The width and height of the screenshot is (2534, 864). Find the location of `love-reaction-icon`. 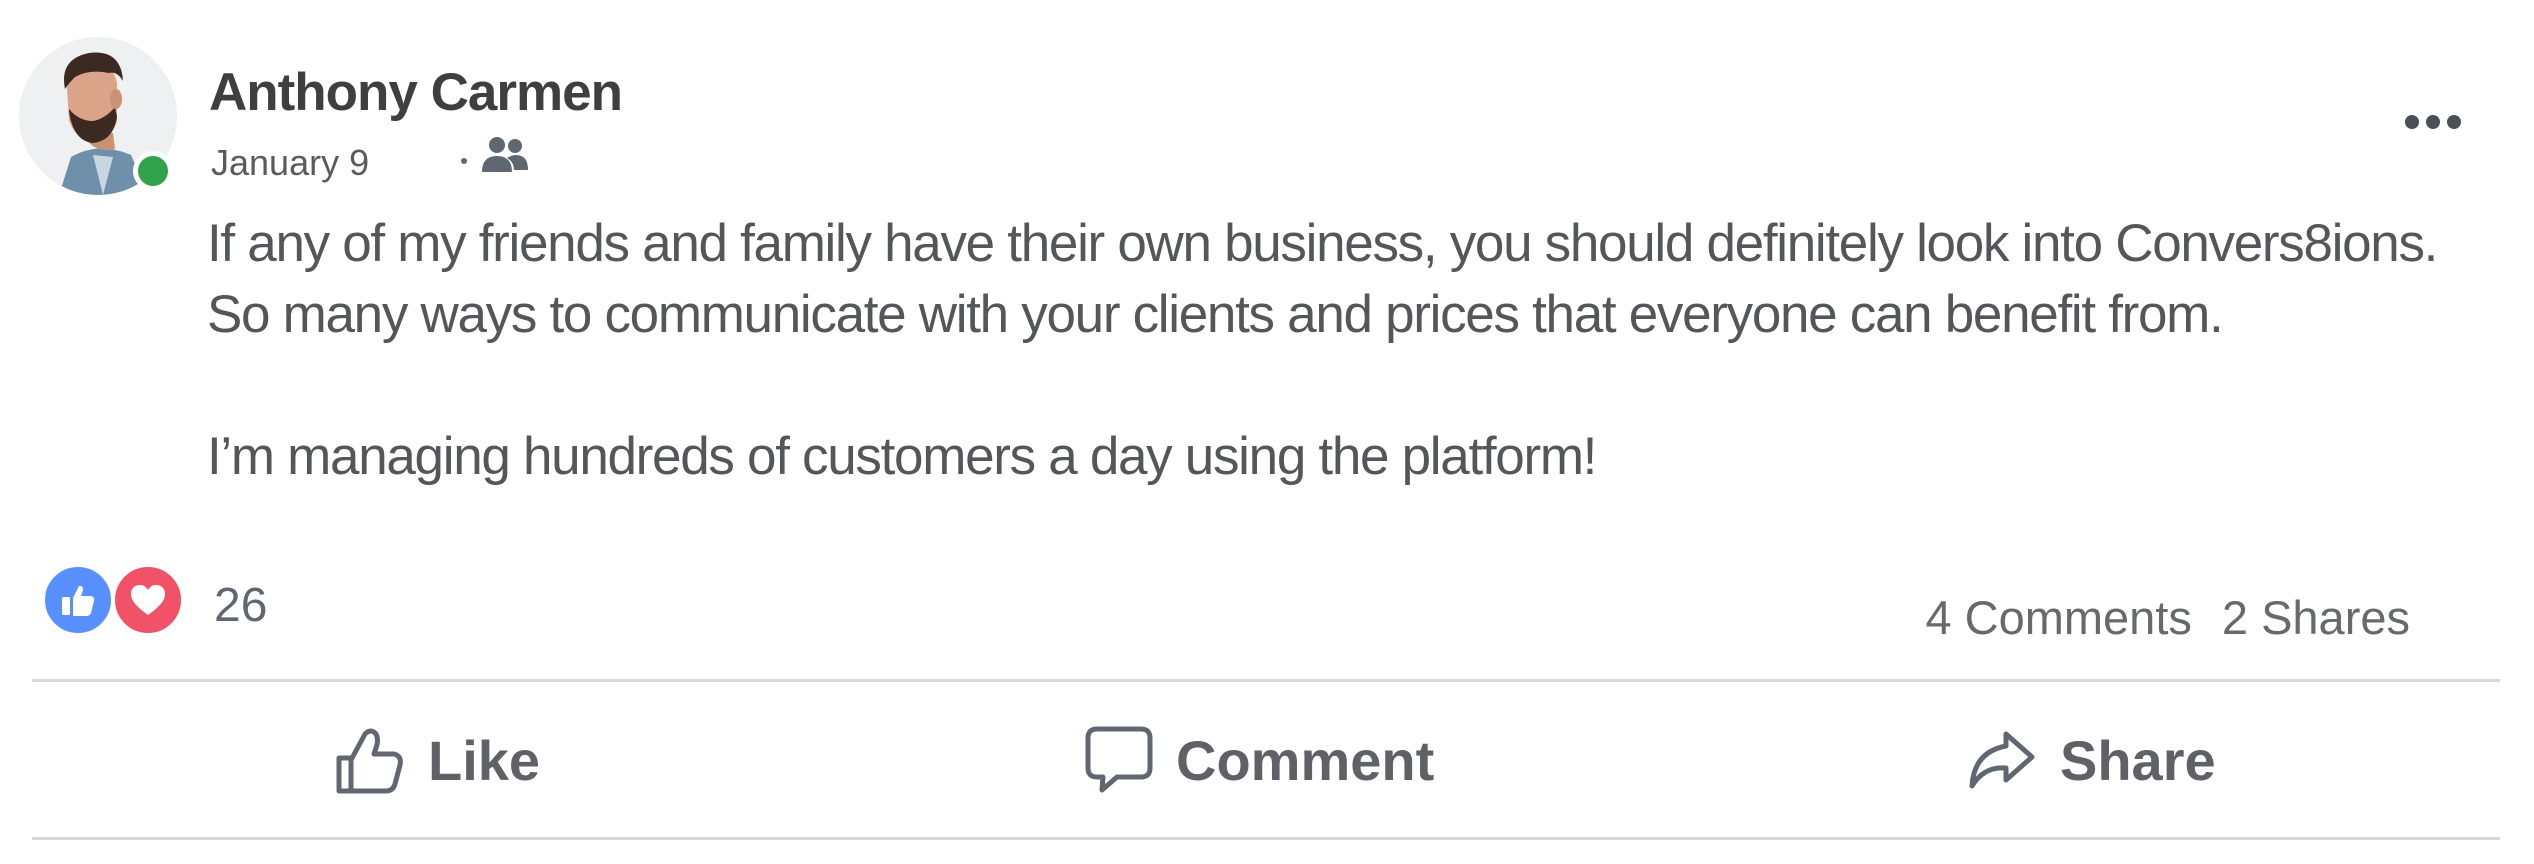

love-reaction-icon is located at coordinates (148, 600).